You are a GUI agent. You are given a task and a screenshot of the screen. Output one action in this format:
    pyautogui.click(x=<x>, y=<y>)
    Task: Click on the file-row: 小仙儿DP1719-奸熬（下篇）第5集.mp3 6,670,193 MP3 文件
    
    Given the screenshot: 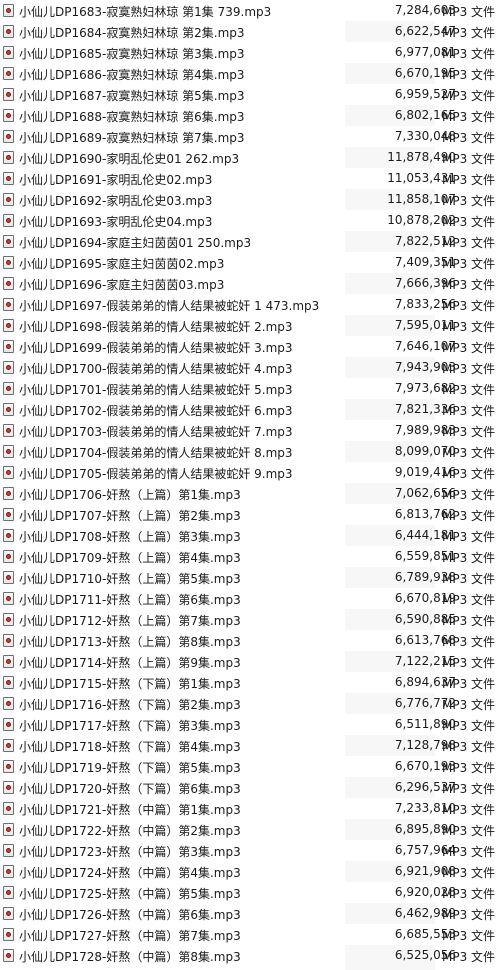 What is the action you would take?
    pyautogui.click(x=249, y=766)
    